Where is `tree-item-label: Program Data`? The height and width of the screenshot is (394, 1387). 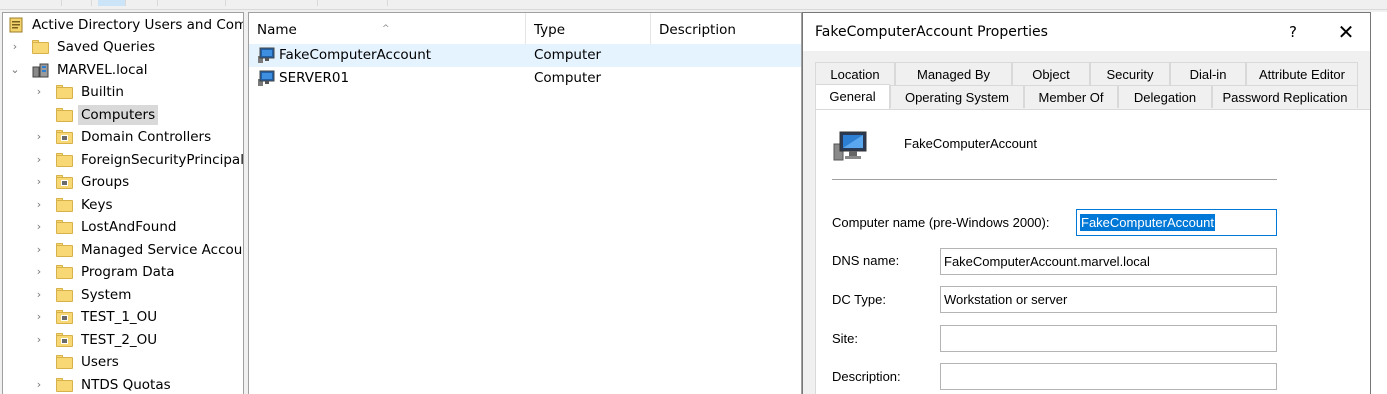
tree-item-label: Program Data is located at coordinates (128, 272).